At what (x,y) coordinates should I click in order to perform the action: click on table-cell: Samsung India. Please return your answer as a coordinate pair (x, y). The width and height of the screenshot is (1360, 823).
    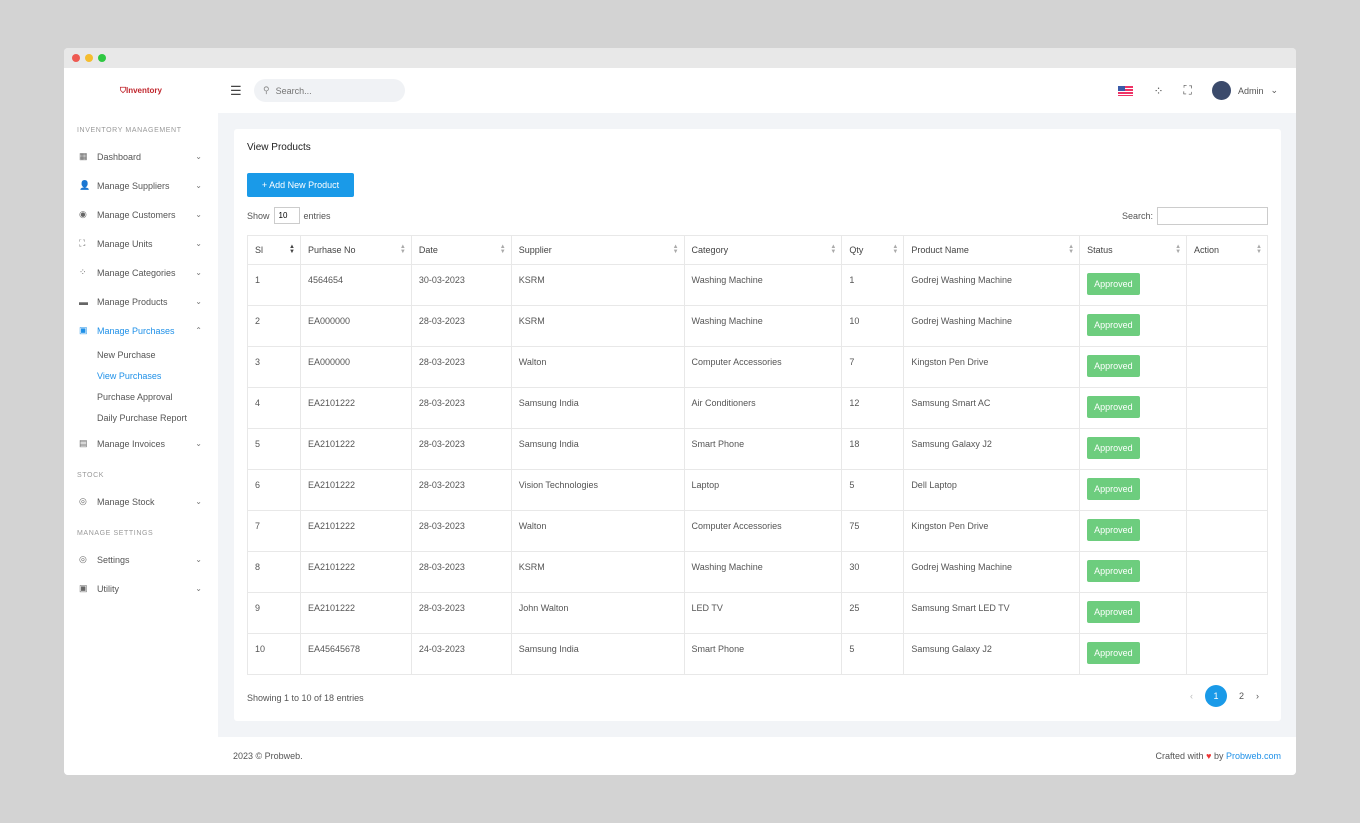
    Looking at the image, I should click on (597, 408).